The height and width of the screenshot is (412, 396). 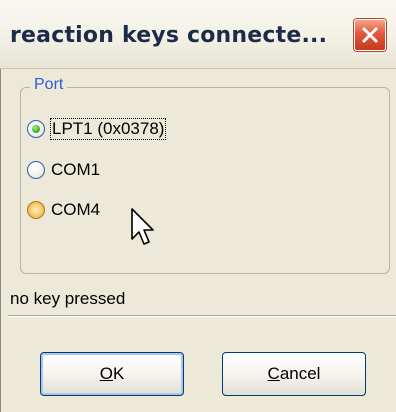 I want to click on status-text: no key pressed, so click(x=68, y=298).